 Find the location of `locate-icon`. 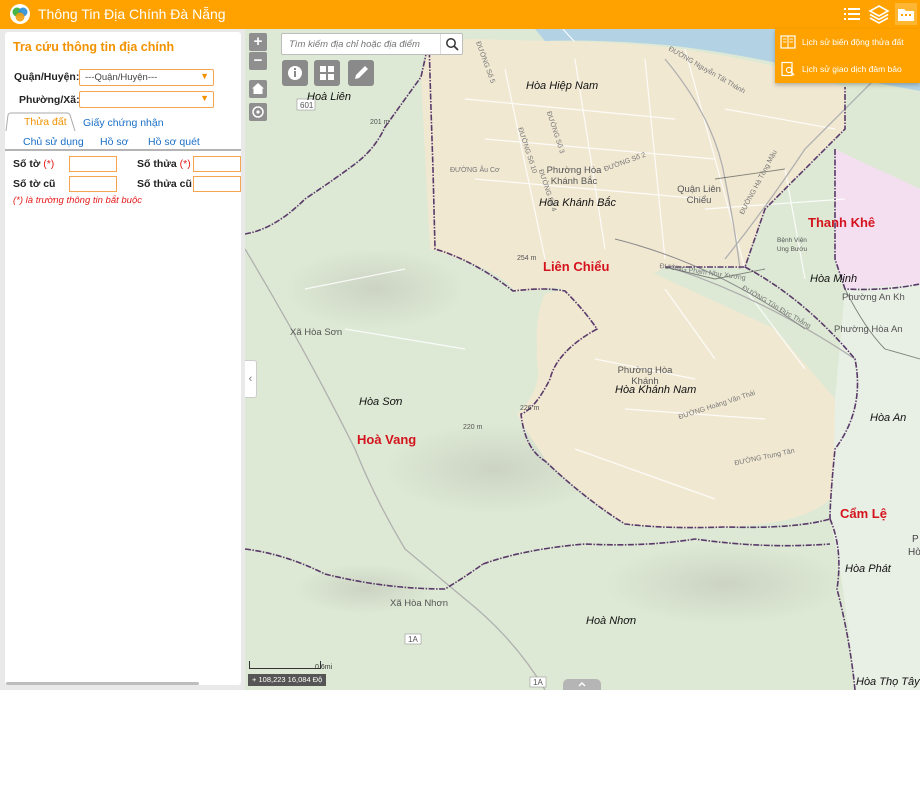

locate-icon is located at coordinates (258, 112).